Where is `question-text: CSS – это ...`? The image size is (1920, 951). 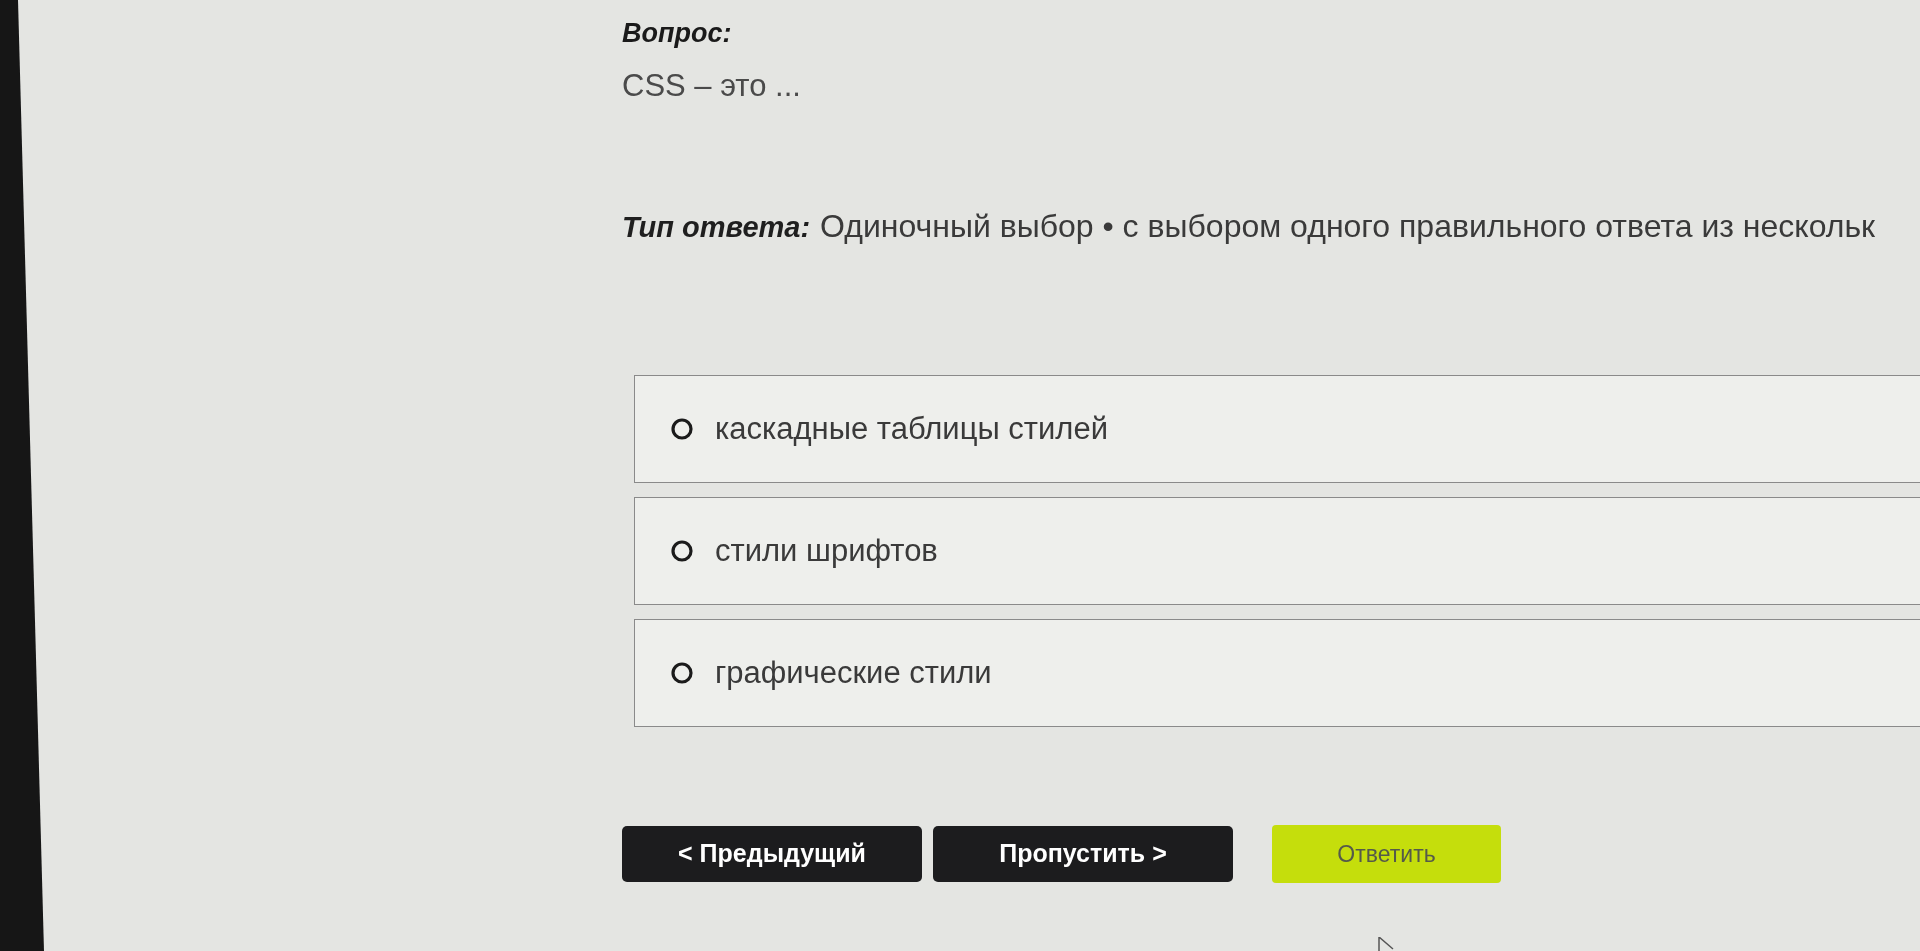 question-text: CSS – это ... is located at coordinates (711, 86).